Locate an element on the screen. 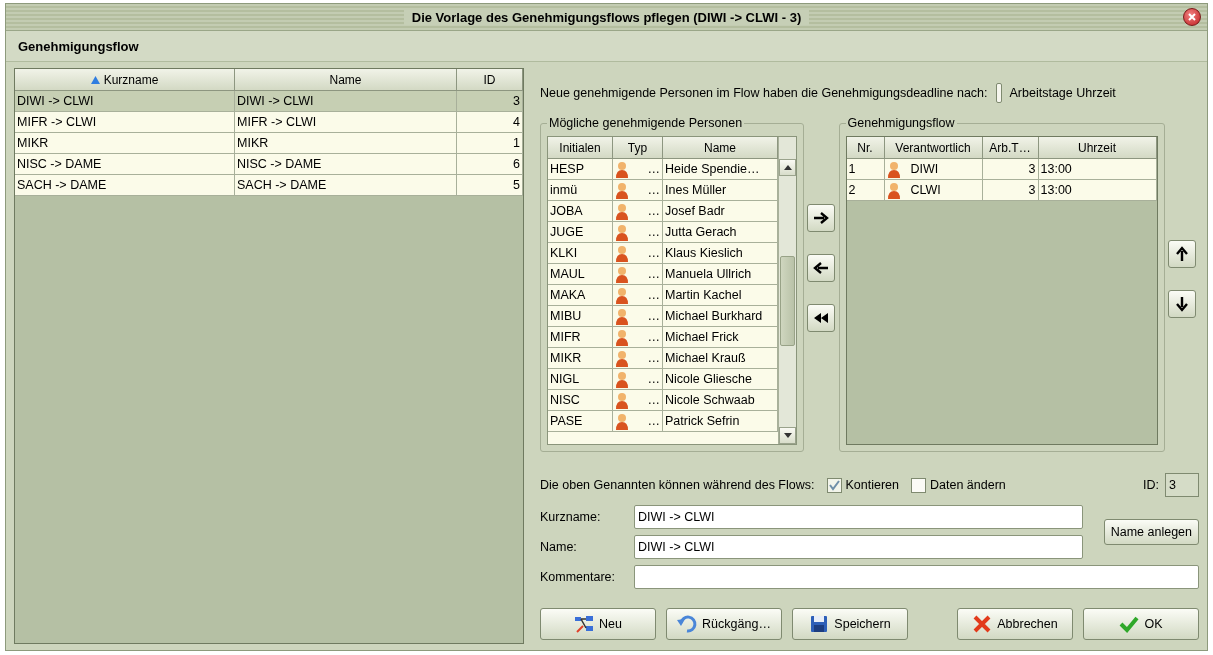  table-row: 1 DIWI 3 13:00 is located at coordinates (1001, 169).